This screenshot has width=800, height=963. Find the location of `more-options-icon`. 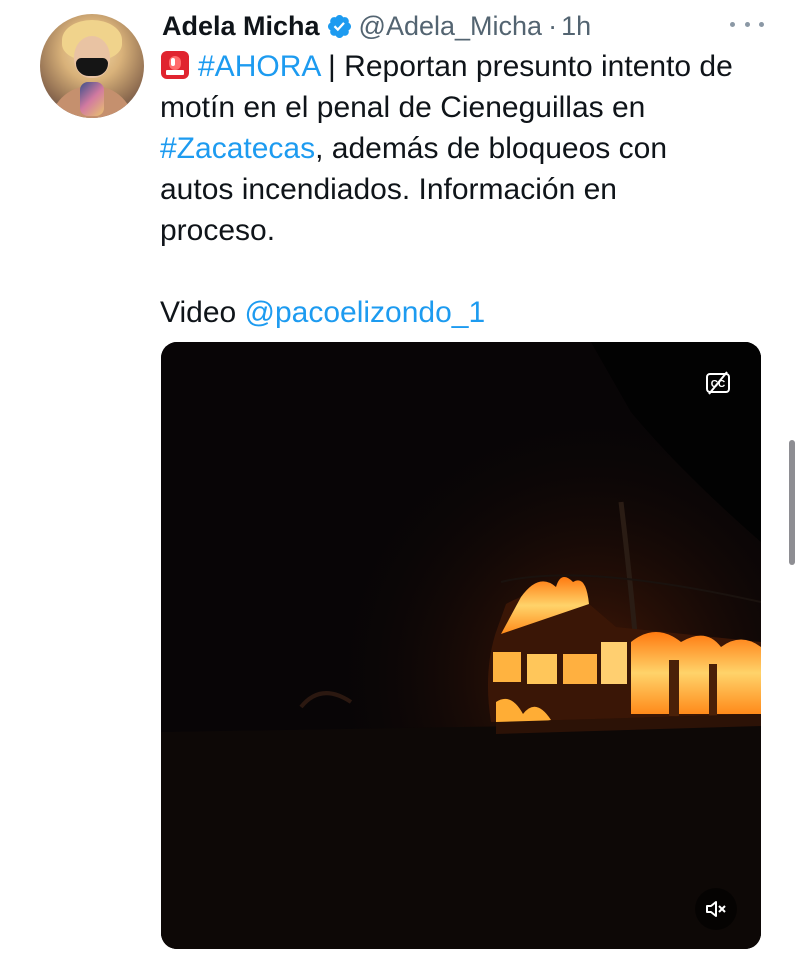

more-options-icon is located at coordinates (747, 24).